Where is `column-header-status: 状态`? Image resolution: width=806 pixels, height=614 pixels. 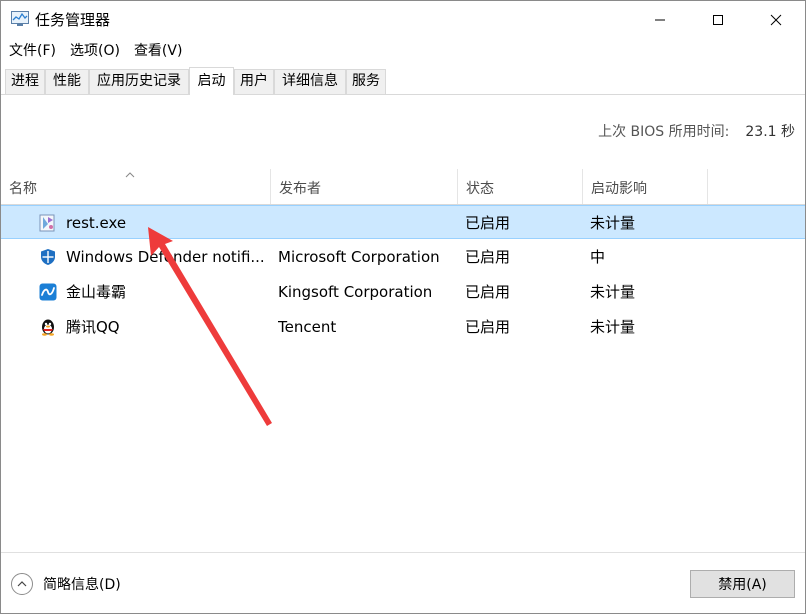 column-header-status: 状态 is located at coordinates (520, 186).